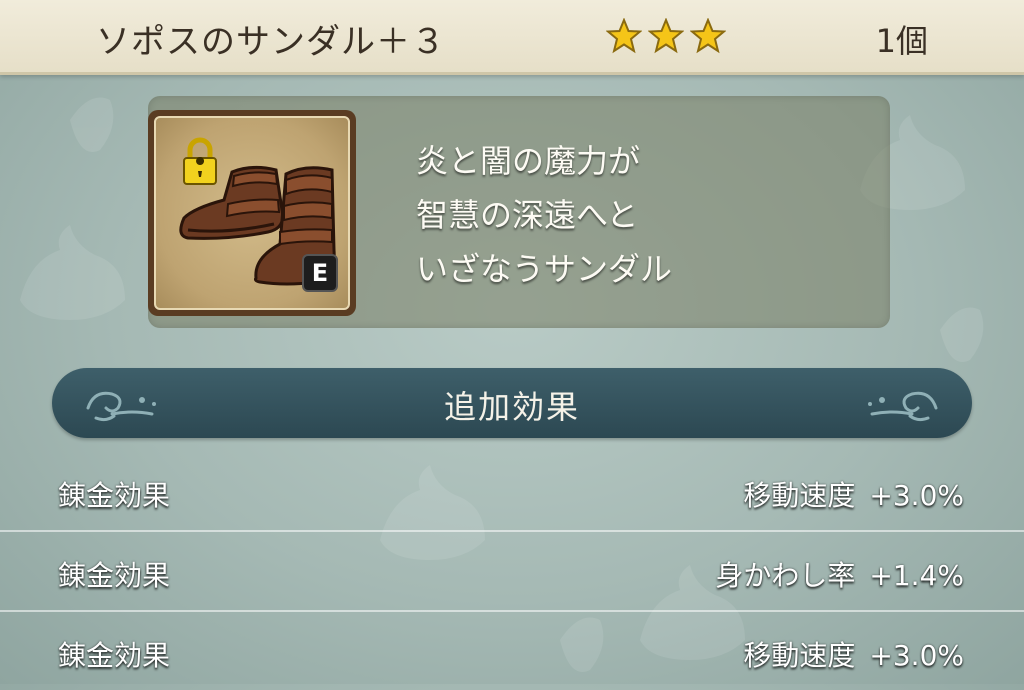  I want to click on additional-effects-banner: 追加効果, so click(512, 403).